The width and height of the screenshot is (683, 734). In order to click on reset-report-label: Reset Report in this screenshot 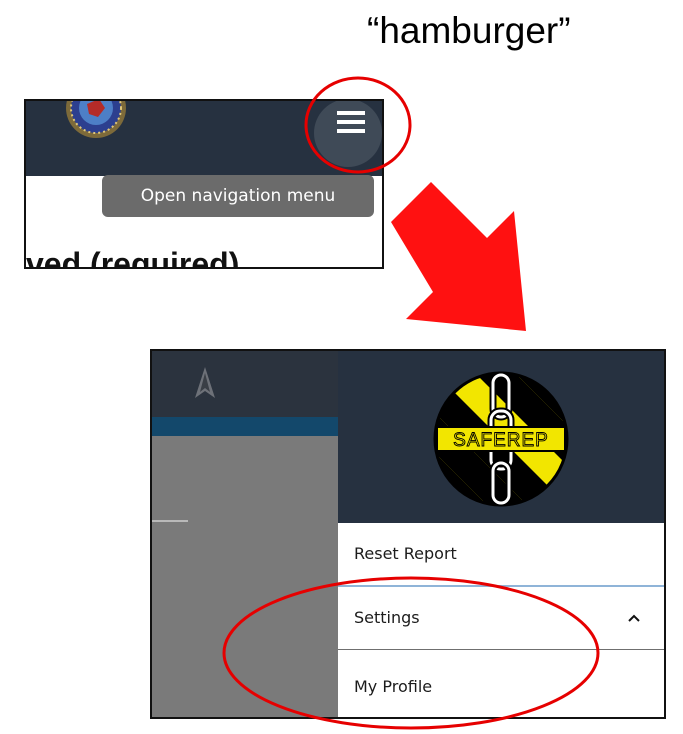, I will do `click(405, 553)`.